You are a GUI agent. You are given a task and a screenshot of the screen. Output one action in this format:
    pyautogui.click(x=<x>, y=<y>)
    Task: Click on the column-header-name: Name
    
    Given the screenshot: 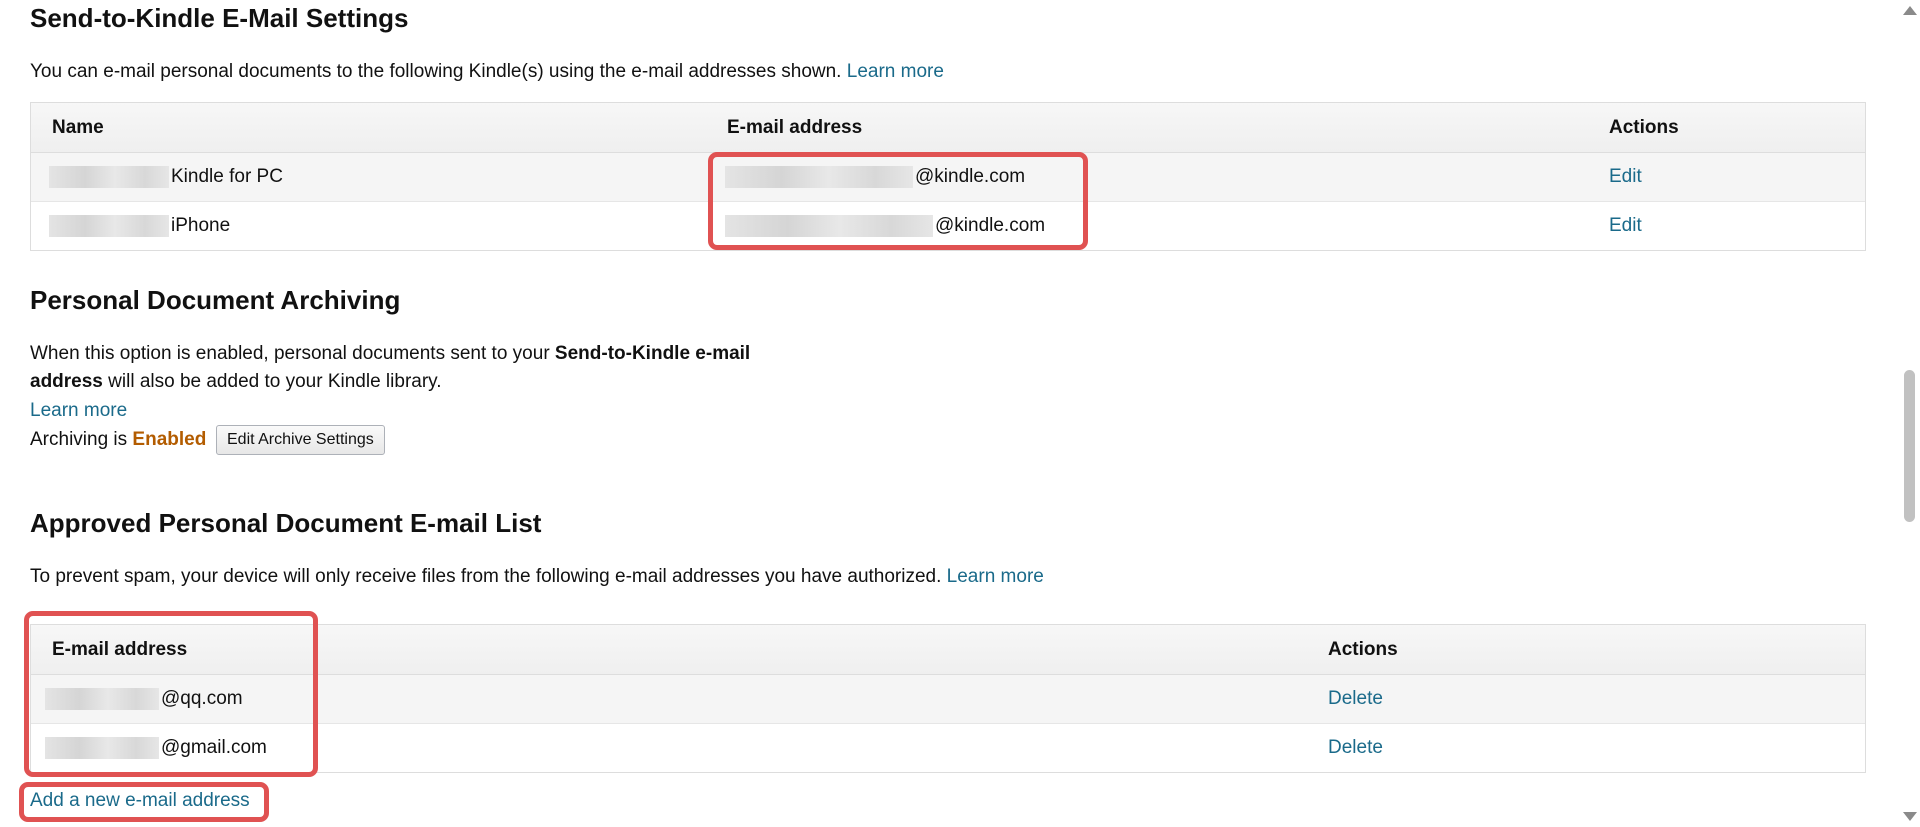 What is the action you would take?
    pyautogui.click(x=78, y=127)
    